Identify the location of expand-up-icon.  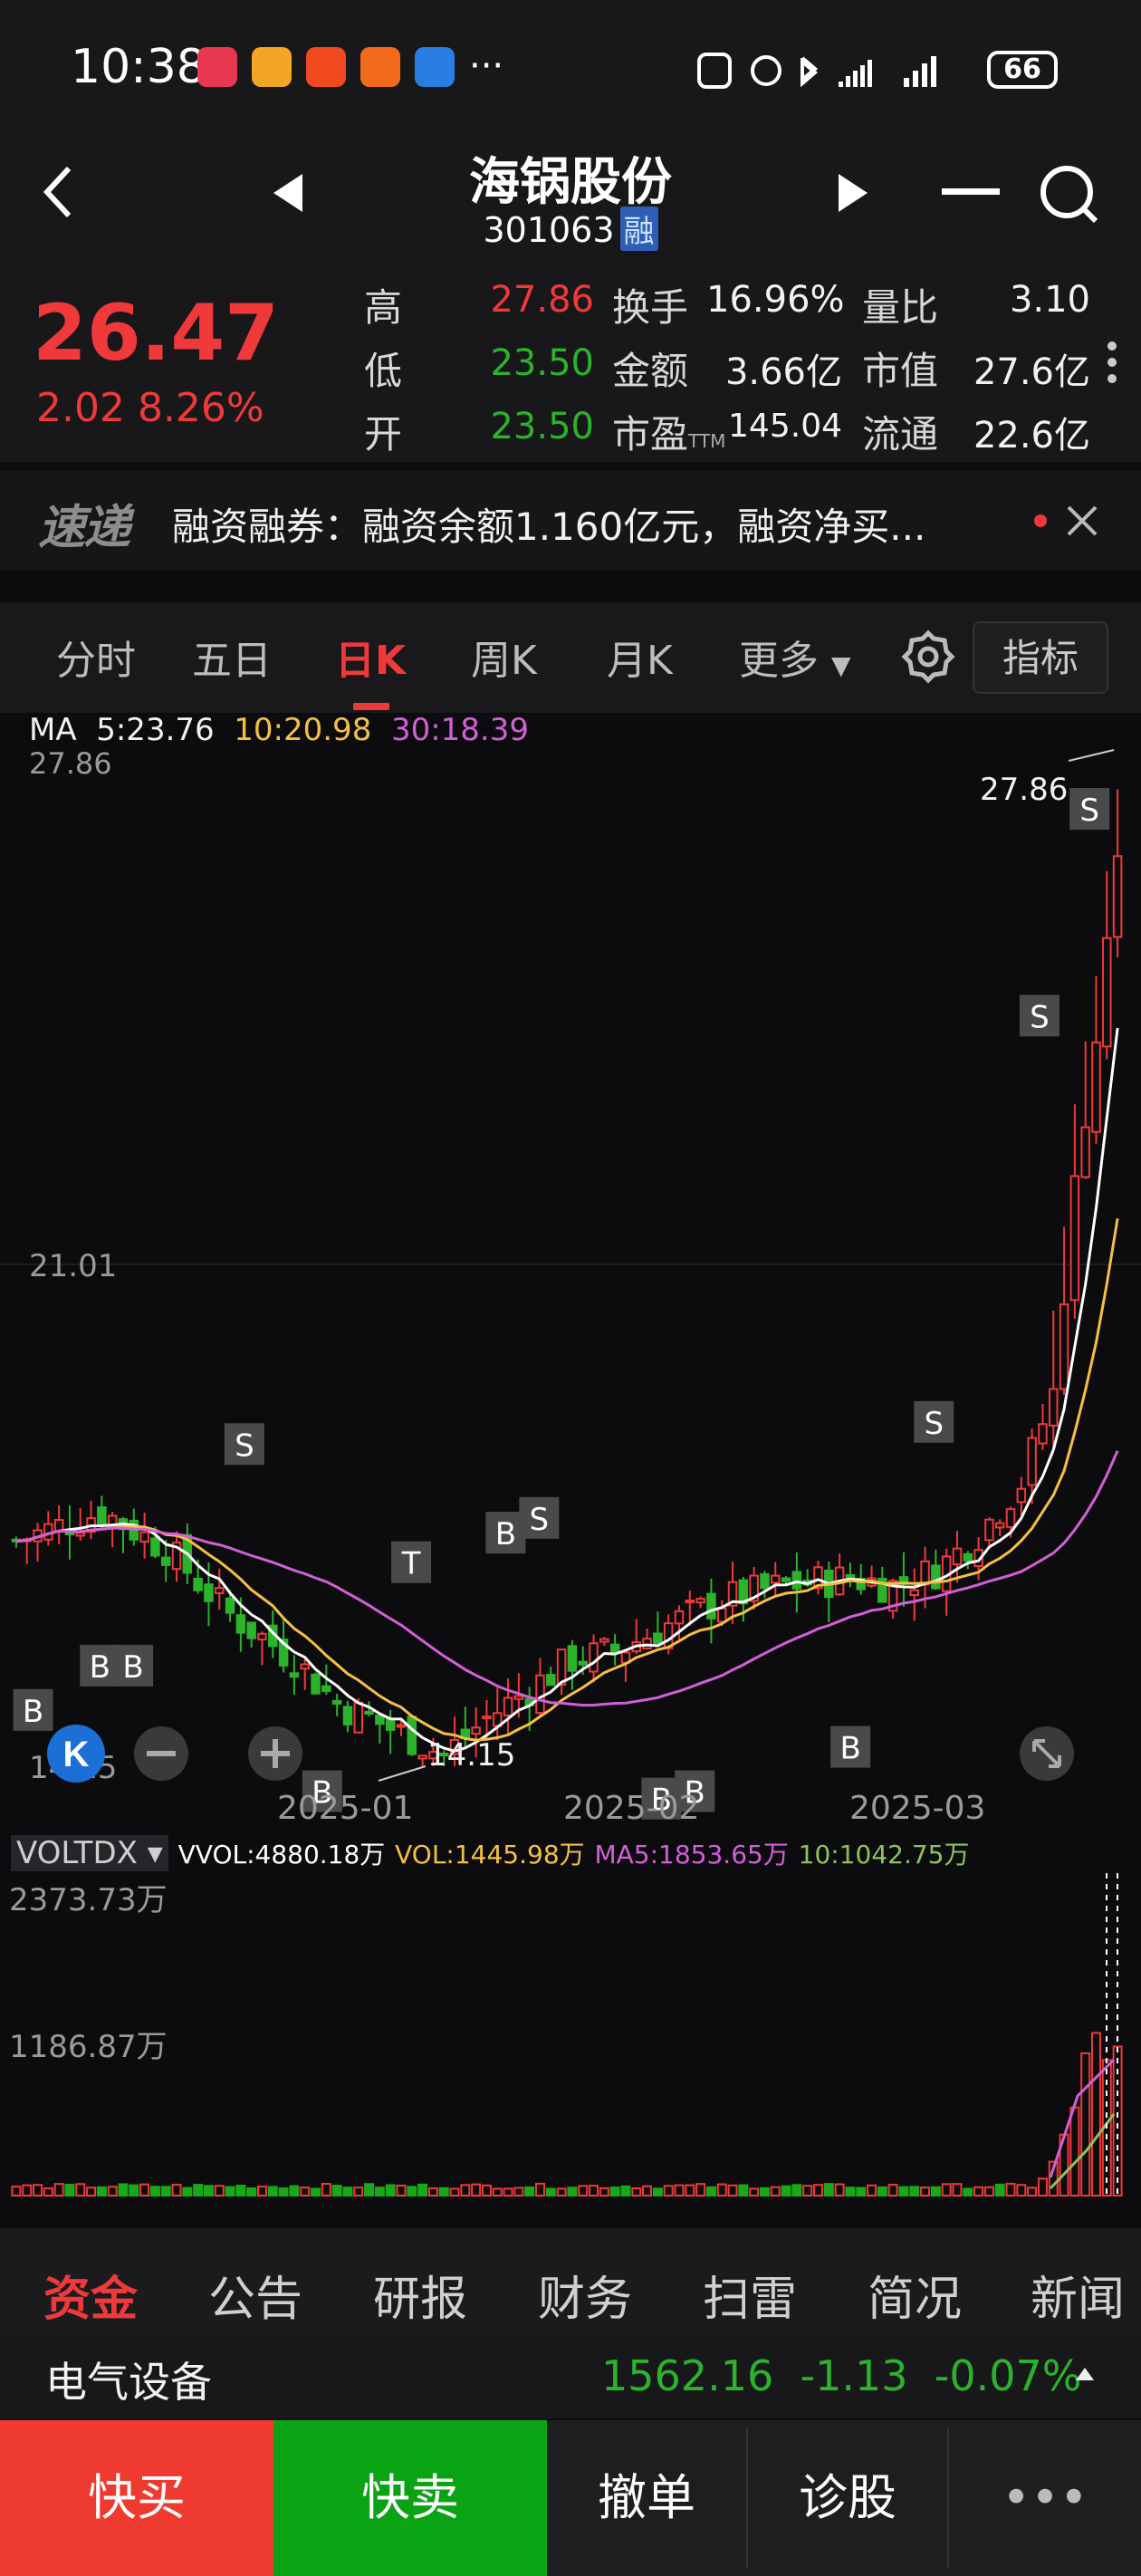
(1085, 2374).